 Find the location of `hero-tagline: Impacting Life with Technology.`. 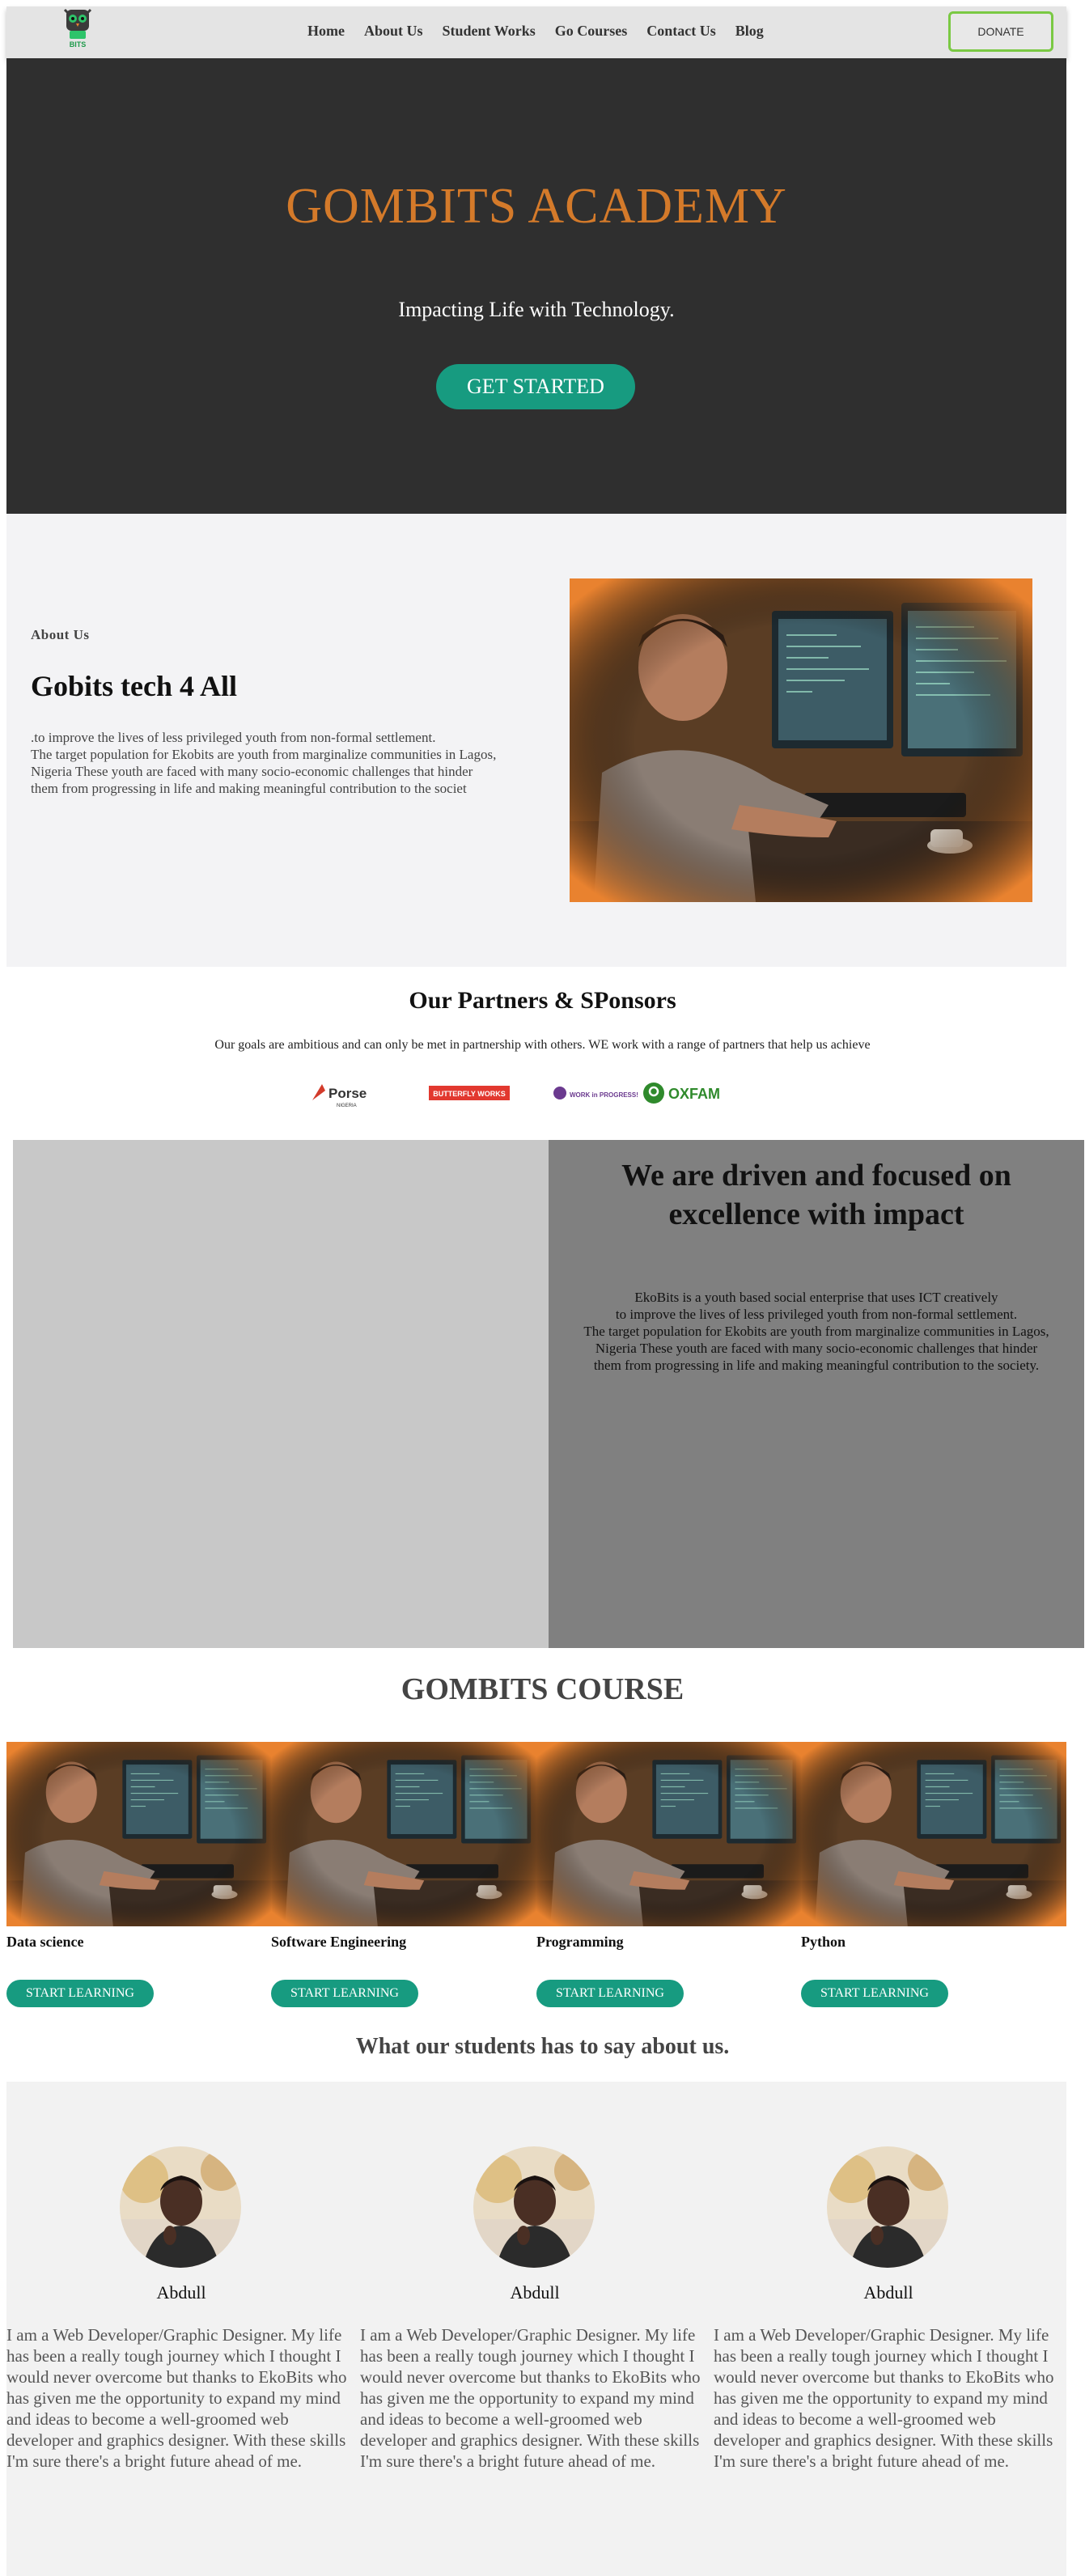

hero-tagline: Impacting Life with Technology. is located at coordinates (536, 309).